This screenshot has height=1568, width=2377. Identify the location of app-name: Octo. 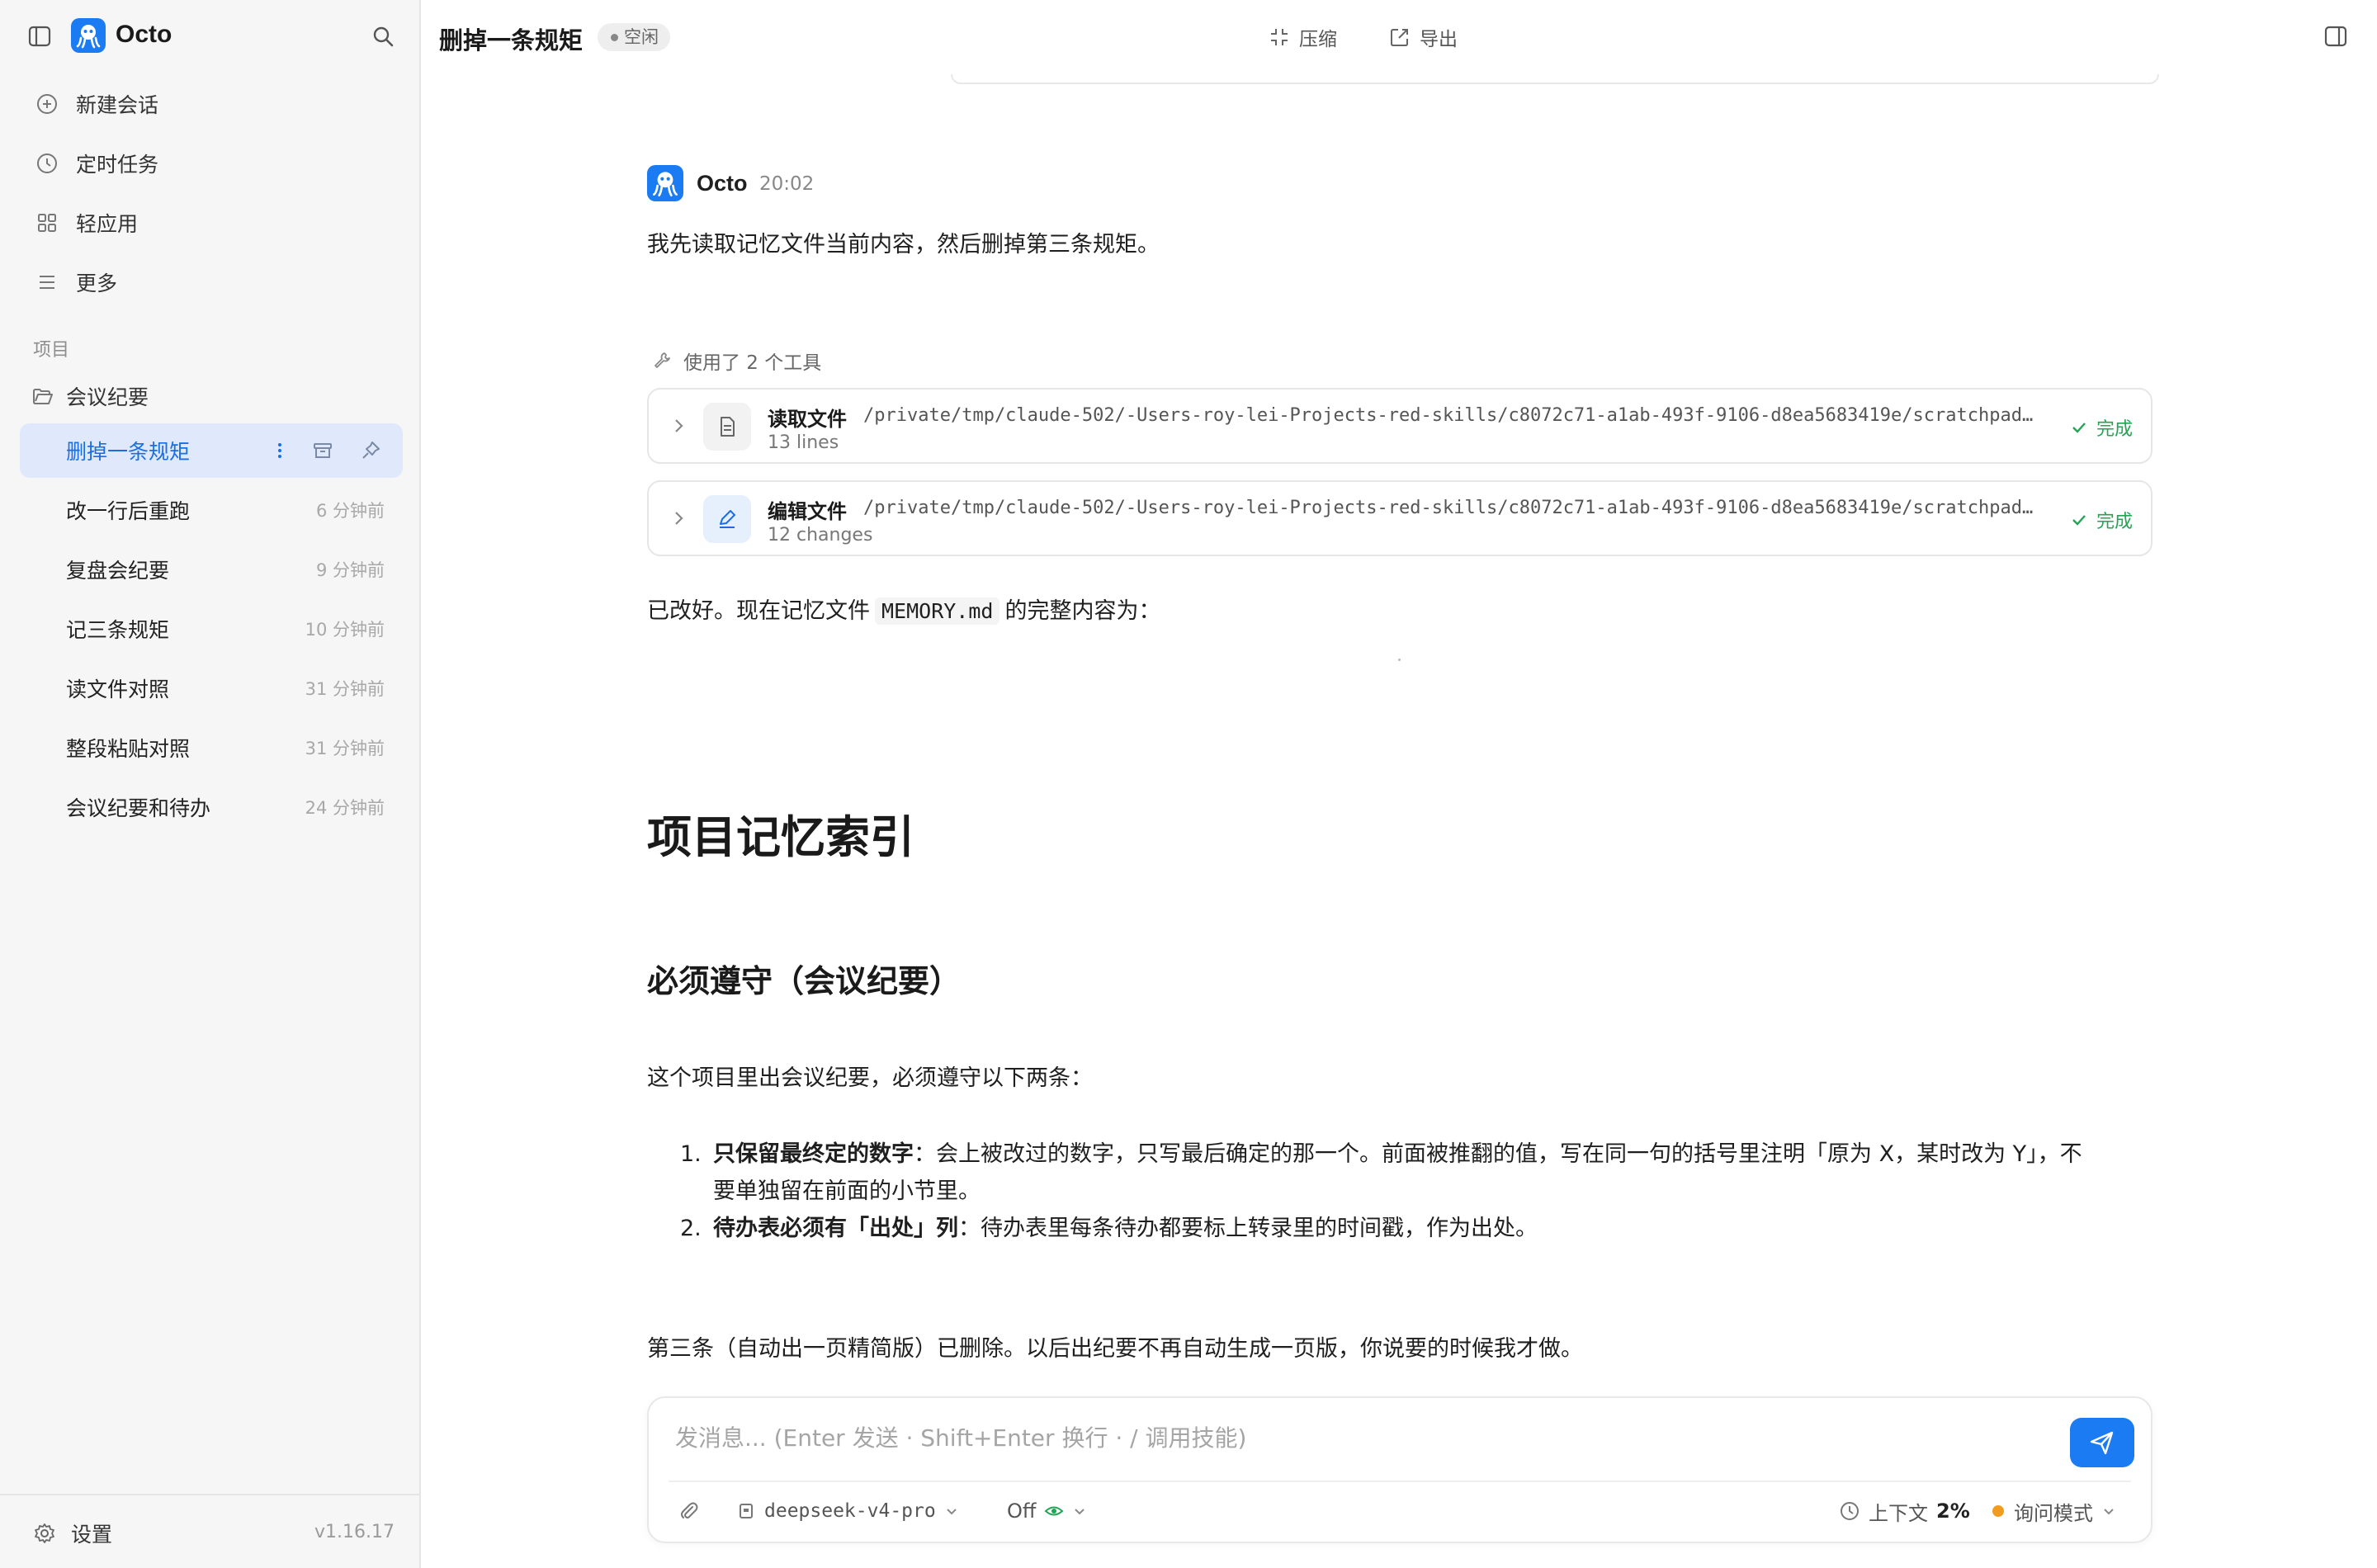
(144, 34).